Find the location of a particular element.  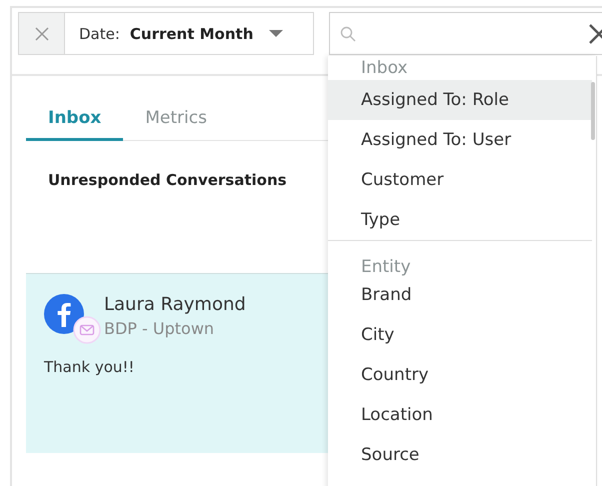

email-icon is located at coordinates (87, 330).